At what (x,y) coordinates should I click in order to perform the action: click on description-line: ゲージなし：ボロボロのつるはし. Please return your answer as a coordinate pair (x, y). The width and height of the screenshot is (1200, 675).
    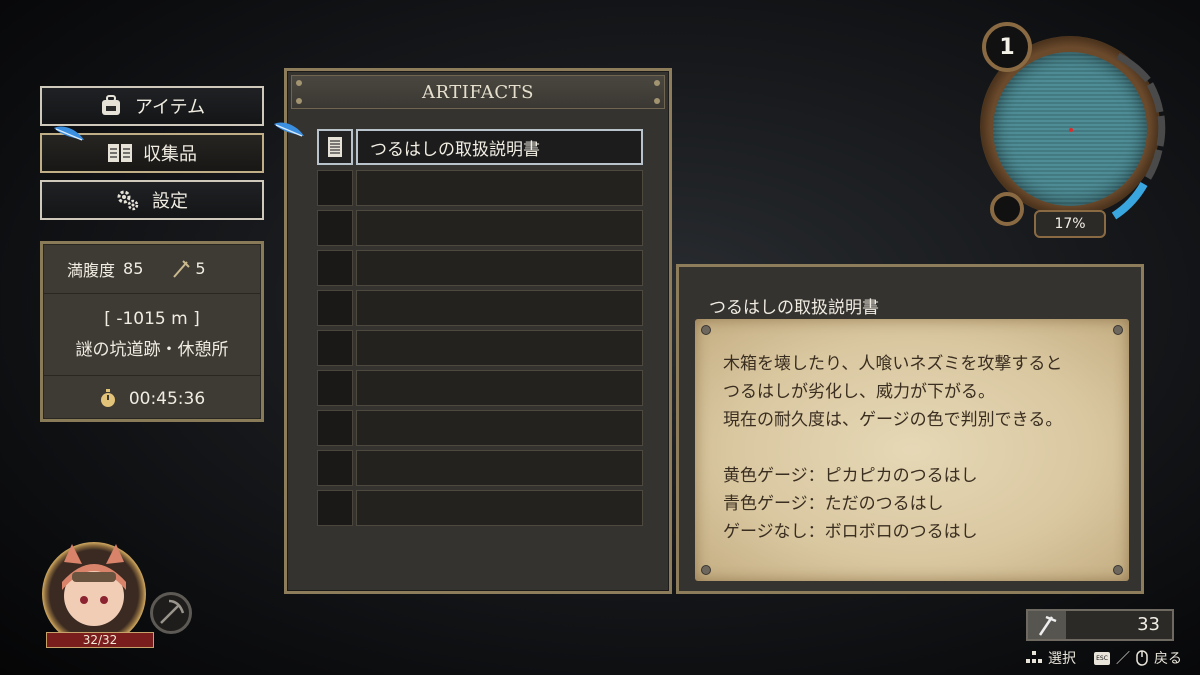
    Looking at the image, I should click on (850, 532).